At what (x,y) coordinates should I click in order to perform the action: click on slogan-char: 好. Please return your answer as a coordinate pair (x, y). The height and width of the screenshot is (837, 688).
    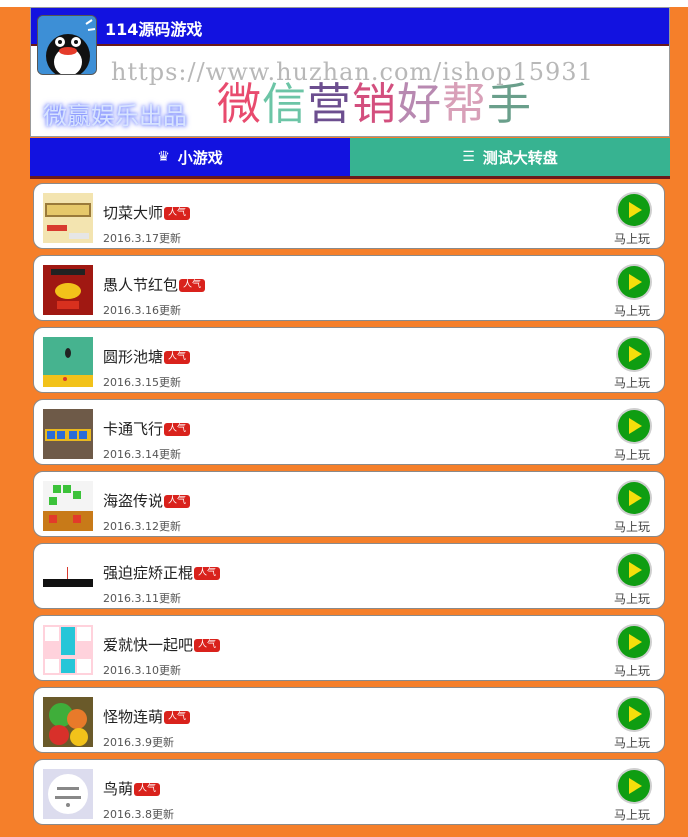
    Looking at the image, I should click on (419, 104).